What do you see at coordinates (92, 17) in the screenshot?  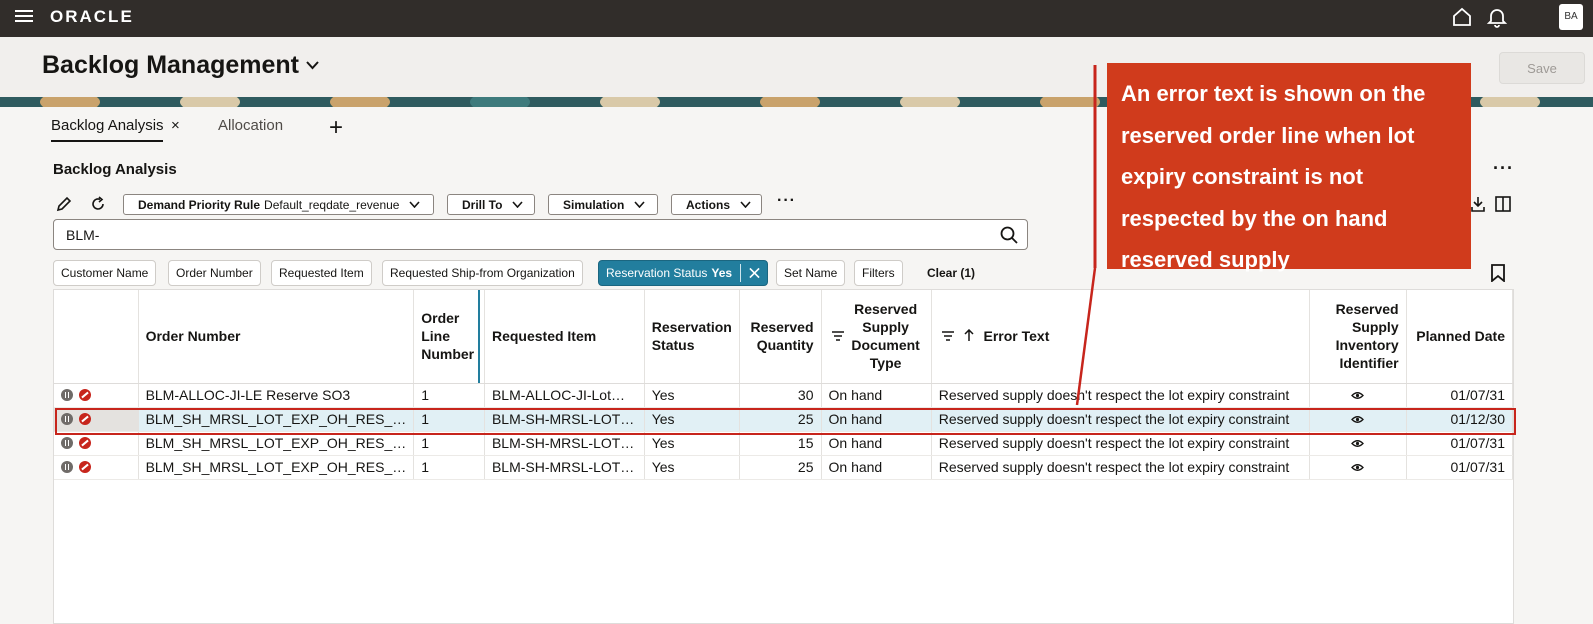 I see `oracle-logo: ORACLE` at bounding box center [92, 17].